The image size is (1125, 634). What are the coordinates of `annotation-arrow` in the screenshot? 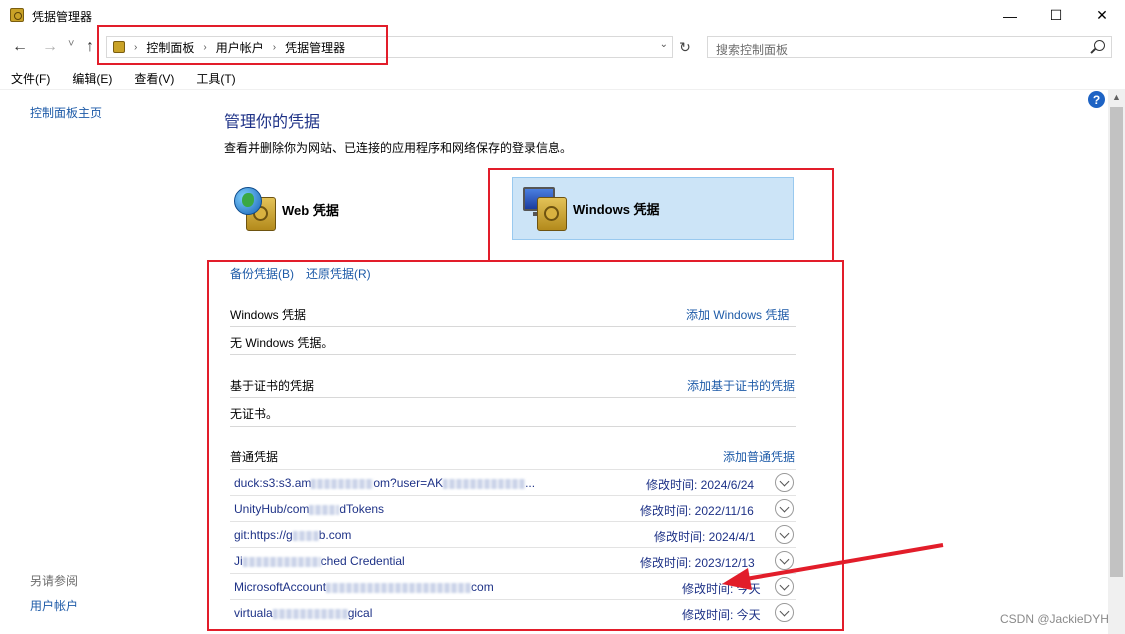 It's located at (833, 566).